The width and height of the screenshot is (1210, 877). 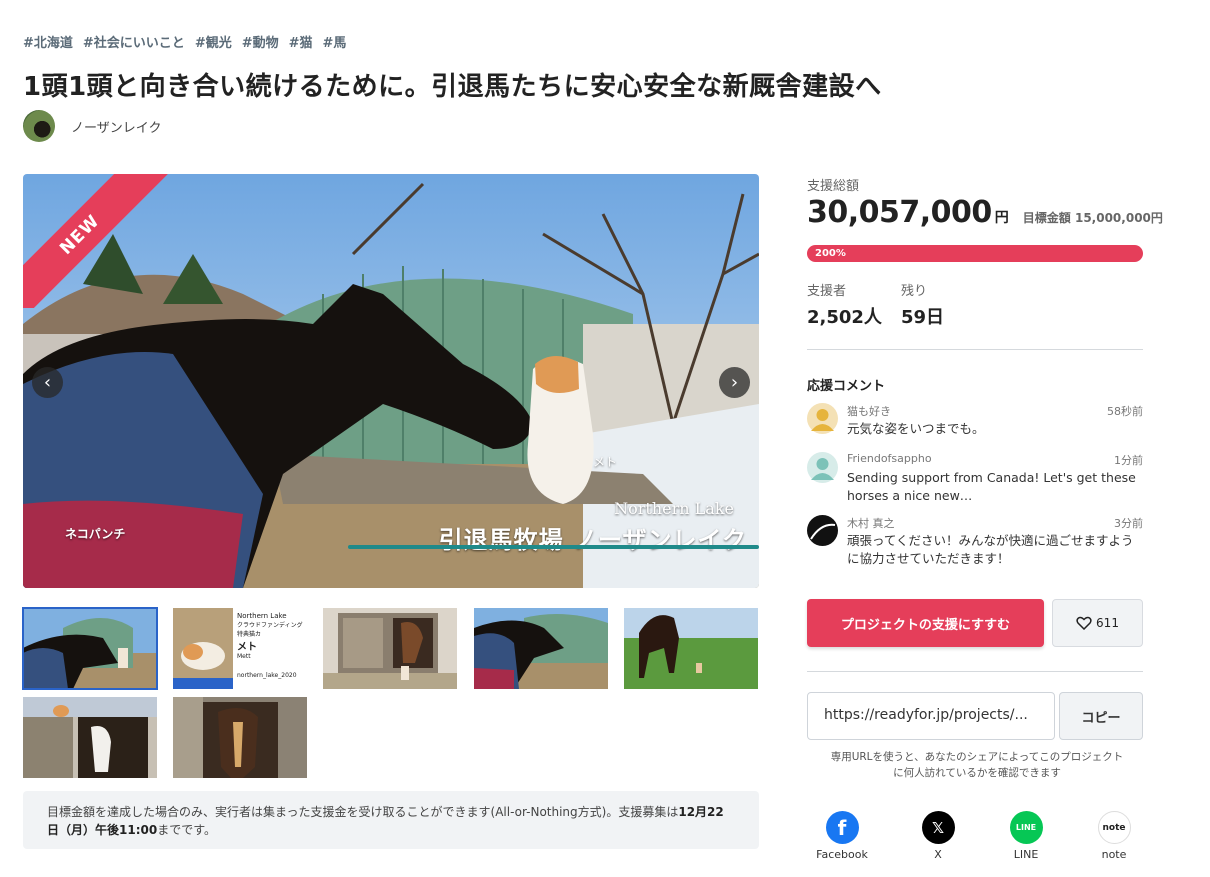 I want to click on progress-bar: 200%, so click(x=975, y=253).